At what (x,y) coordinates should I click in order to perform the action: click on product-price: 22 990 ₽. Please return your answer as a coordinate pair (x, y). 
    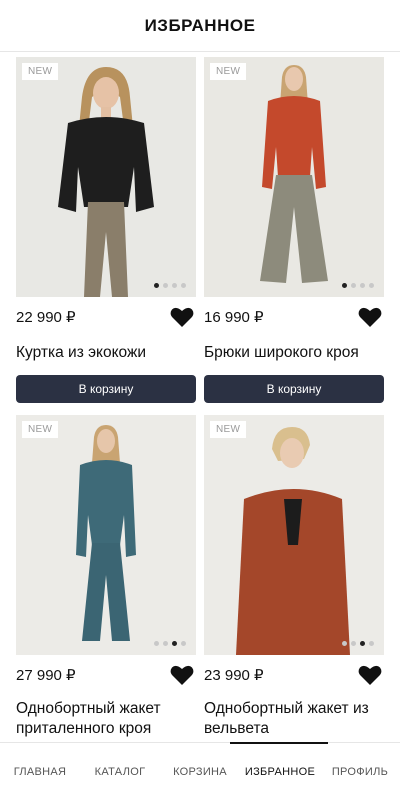
    Looking at the image, I should click on (46, 317).